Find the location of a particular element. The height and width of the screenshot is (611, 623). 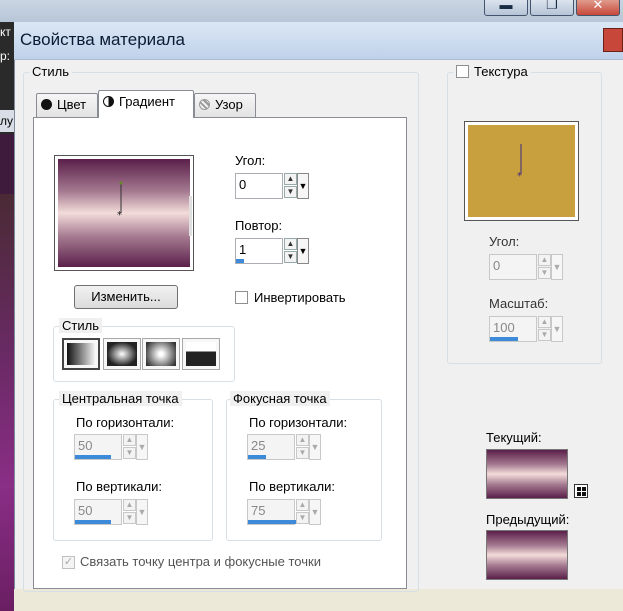

linear-style-button is located at coordinates (81, 354).